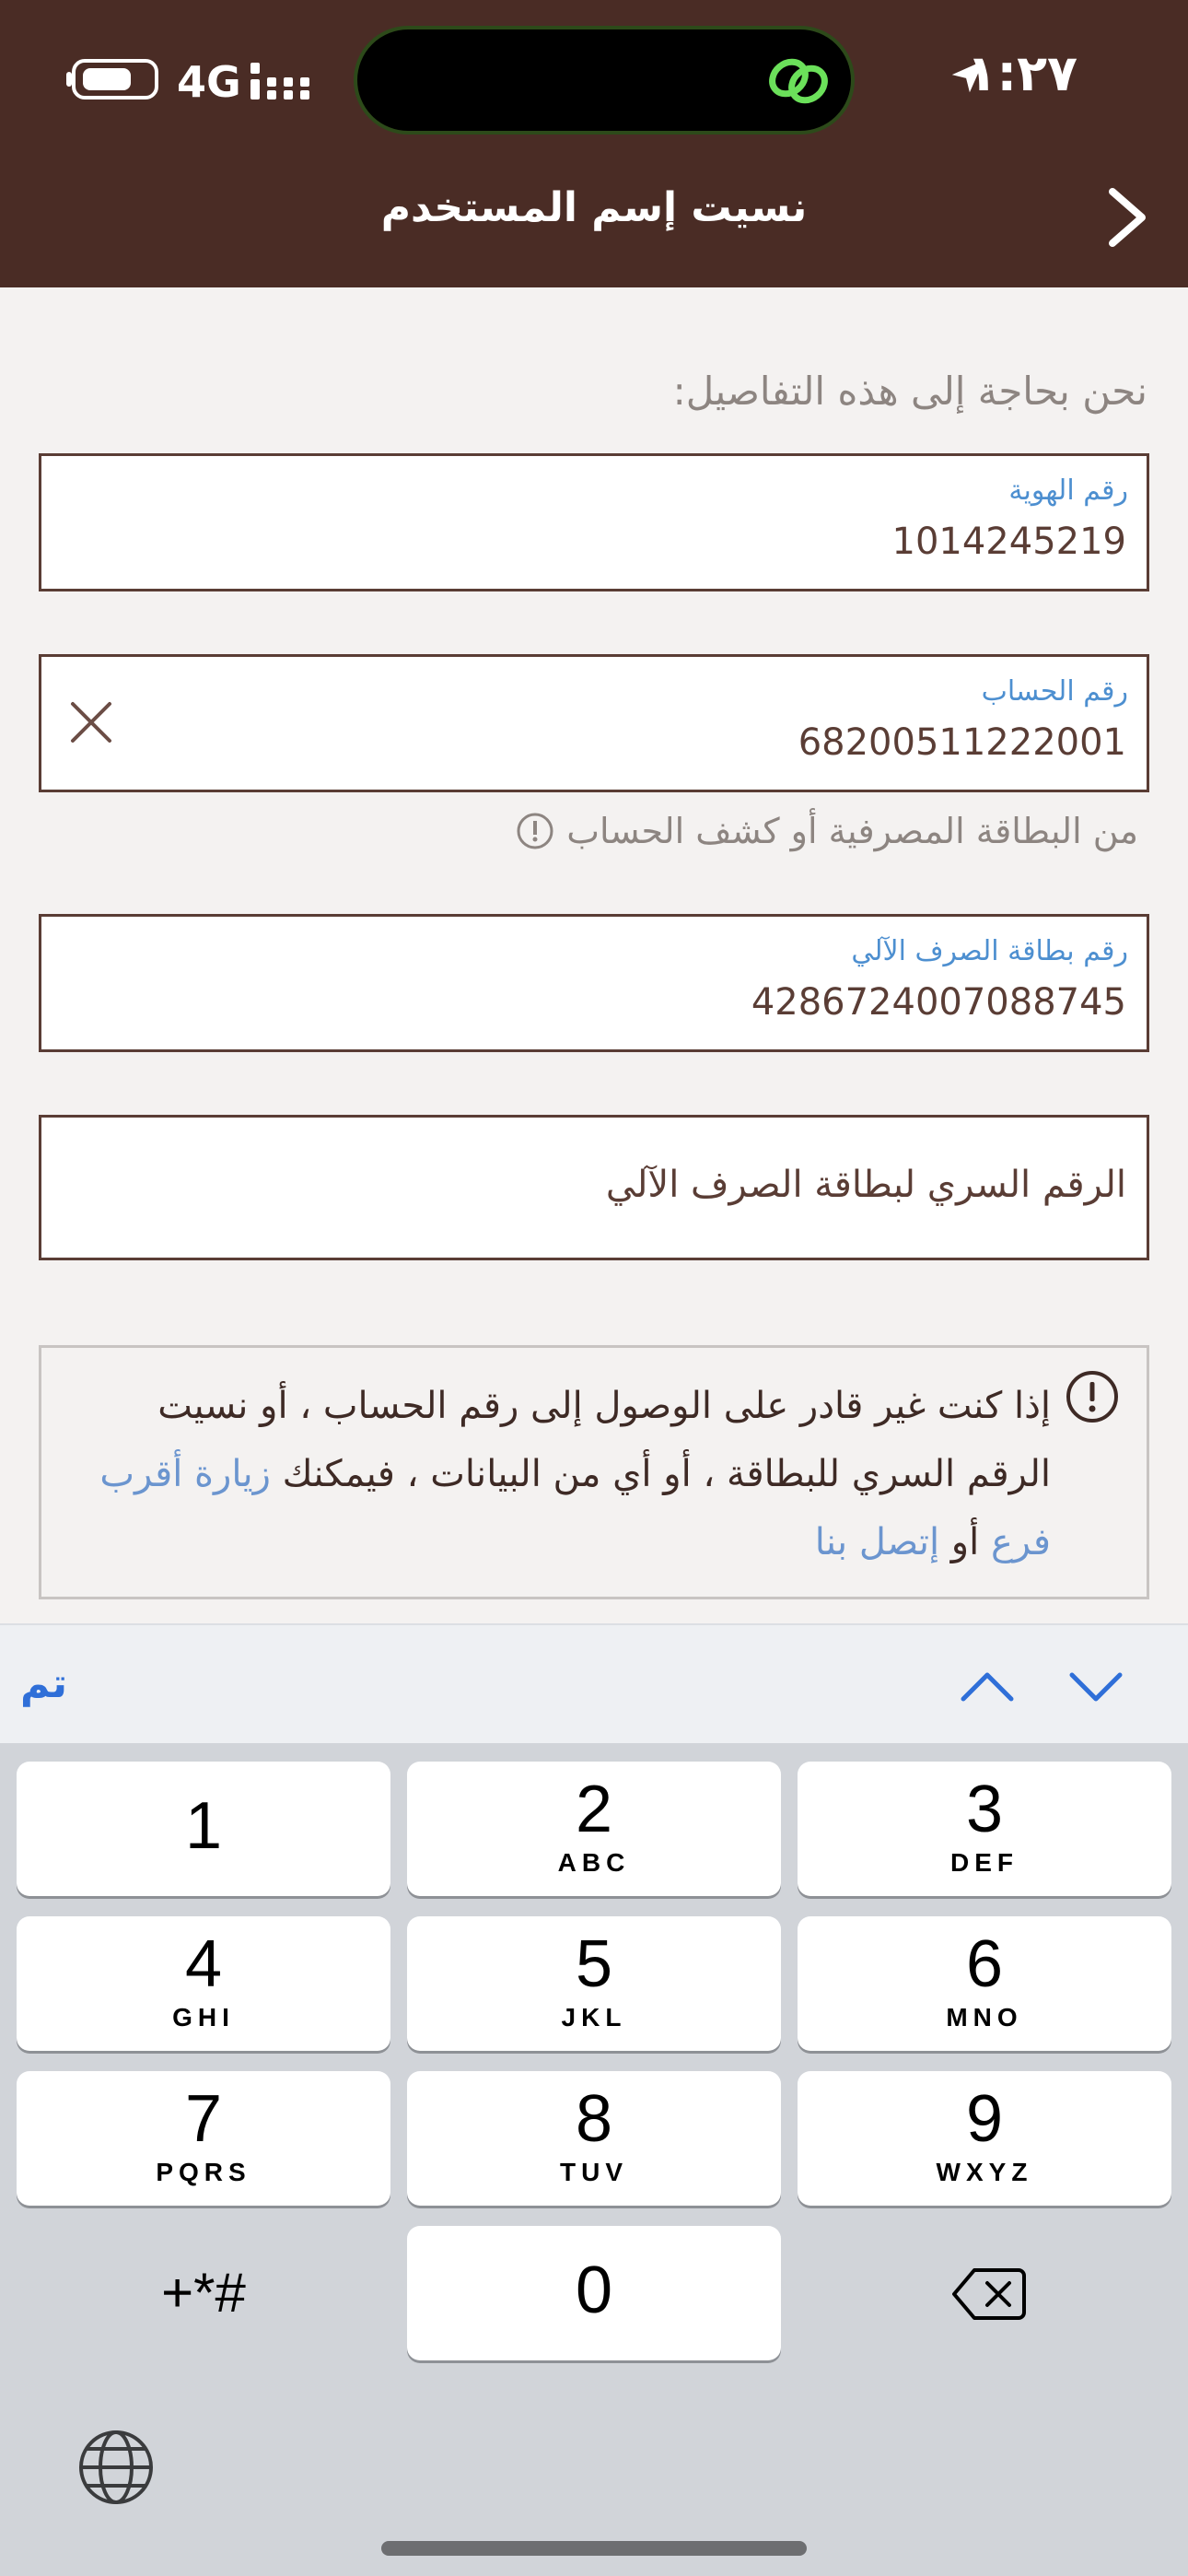 This screenshot has width=1188, height=2576. What do you see at coordinates (985, 2119) in the screenshot?
I see `key-9-digit: 9` at bounding box center [985, 2119].